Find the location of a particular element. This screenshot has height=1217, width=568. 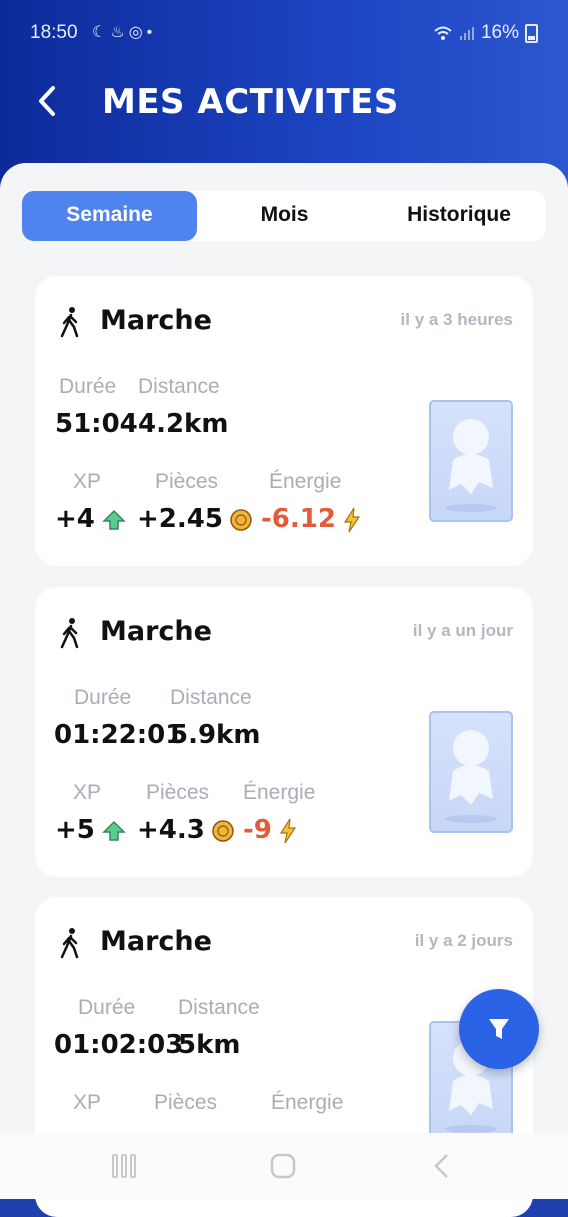

notification-icons: ☾♨◎• is located at coordinates (124, 32).